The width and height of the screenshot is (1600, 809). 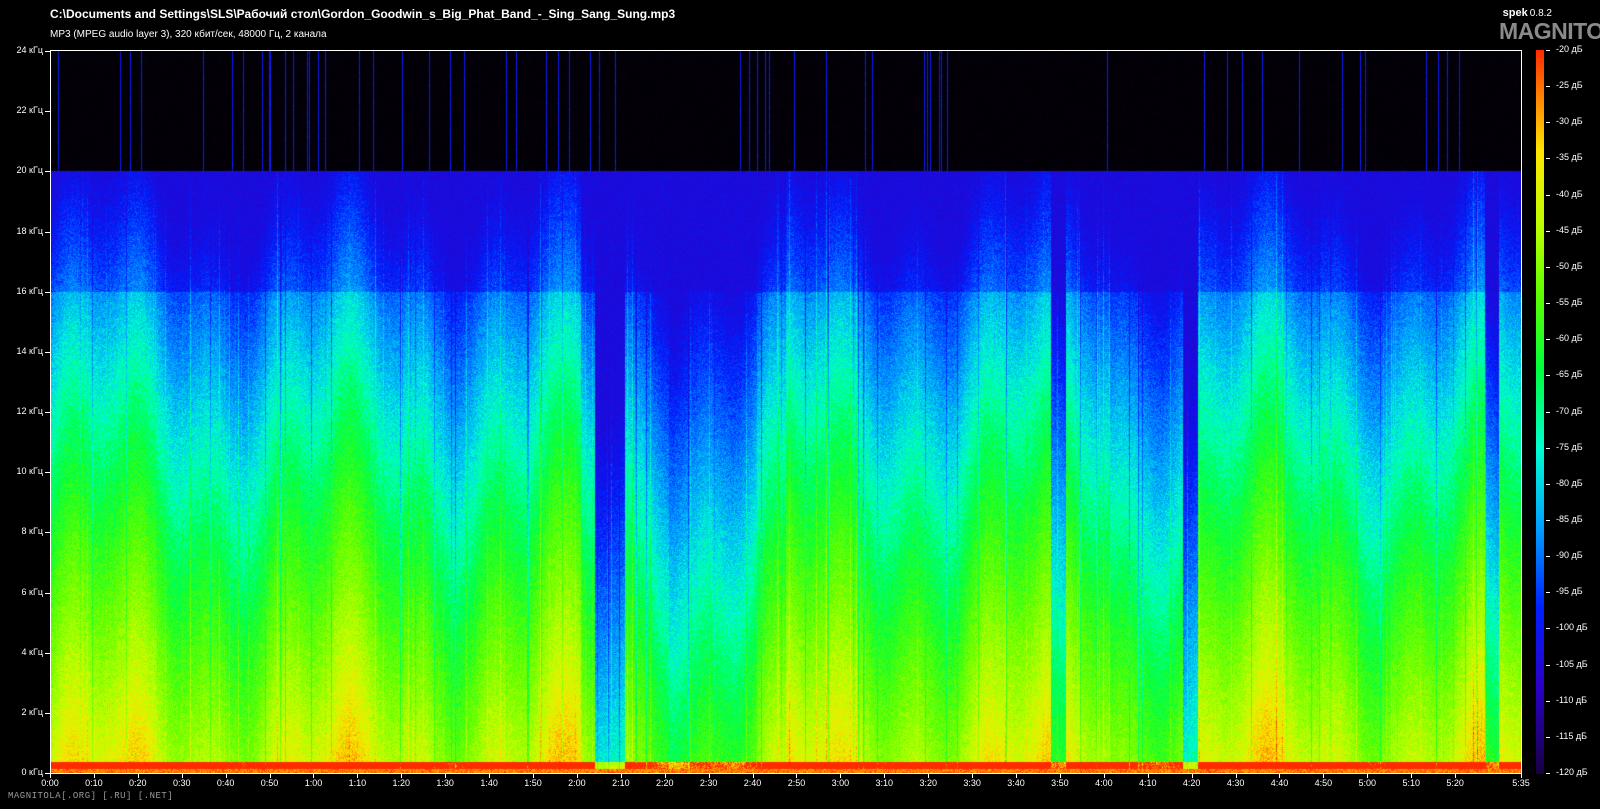 What do you see at coordinates (533, 783) in the screenshot?
I see `time-tick-label: 1:50` at bounding box center [533, 783].